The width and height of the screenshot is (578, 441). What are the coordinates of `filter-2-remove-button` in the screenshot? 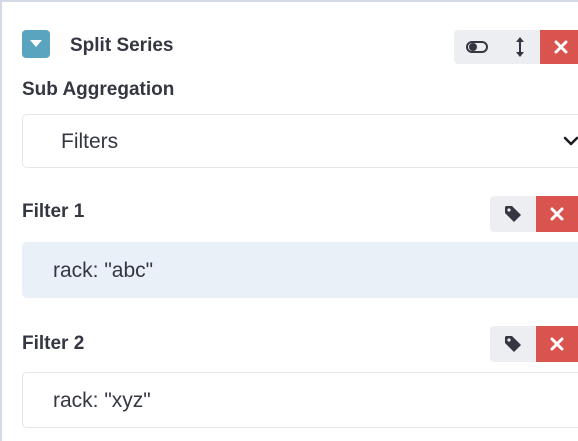 It's located at (557, 344).